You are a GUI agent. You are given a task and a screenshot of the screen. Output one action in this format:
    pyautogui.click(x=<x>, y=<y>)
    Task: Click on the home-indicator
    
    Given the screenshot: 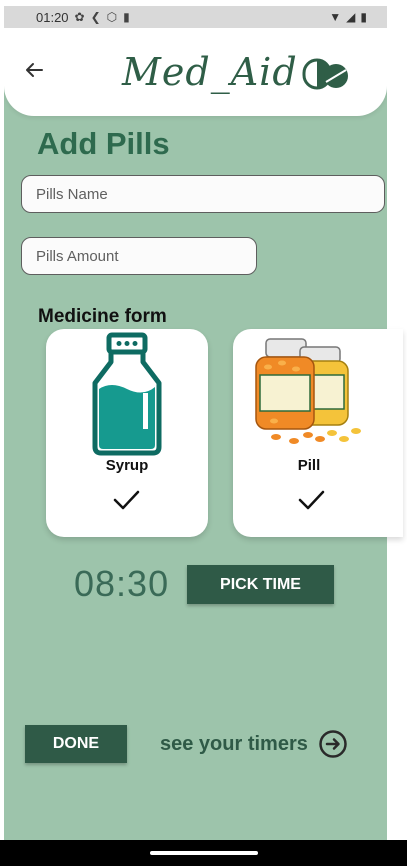 What is the action you would take?
    pyautogui.click(x=204, y=853)
    